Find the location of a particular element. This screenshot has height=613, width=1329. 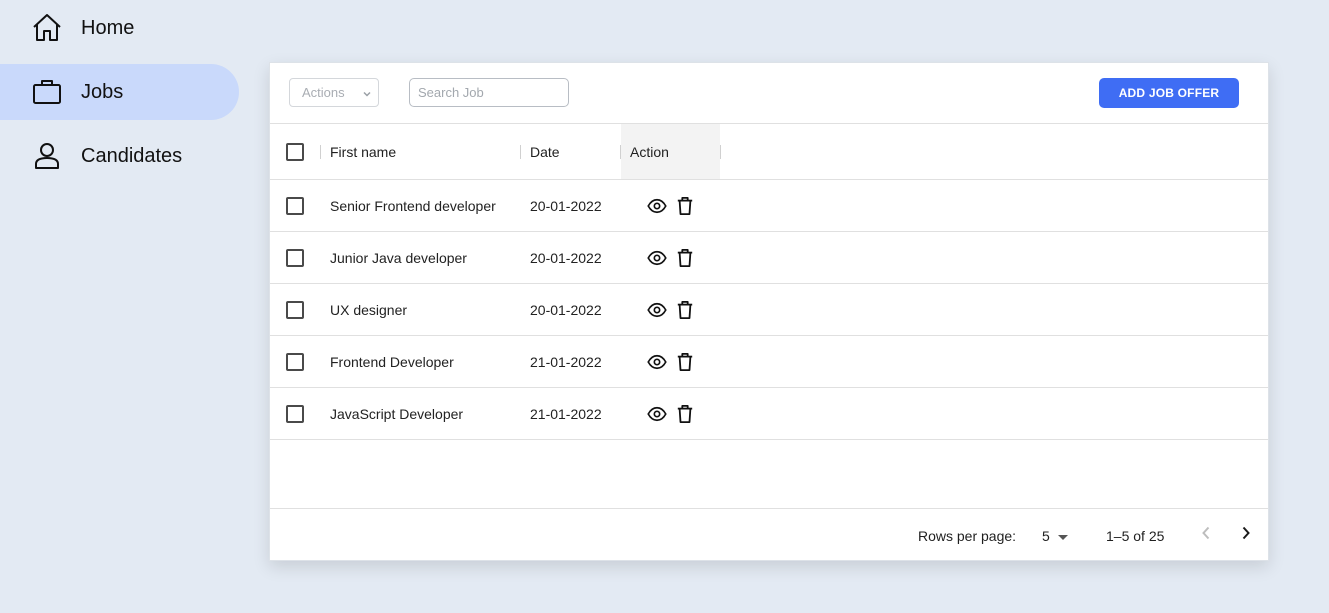

actions-select-label: Actions is located at coordinates (323, 92).